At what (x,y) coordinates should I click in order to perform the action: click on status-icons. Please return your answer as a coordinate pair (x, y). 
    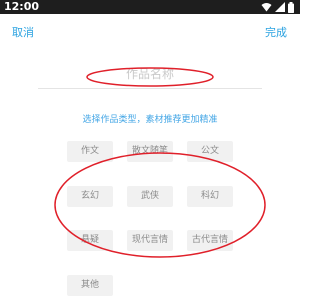
    Looking at the image, I should click on (277, 7).